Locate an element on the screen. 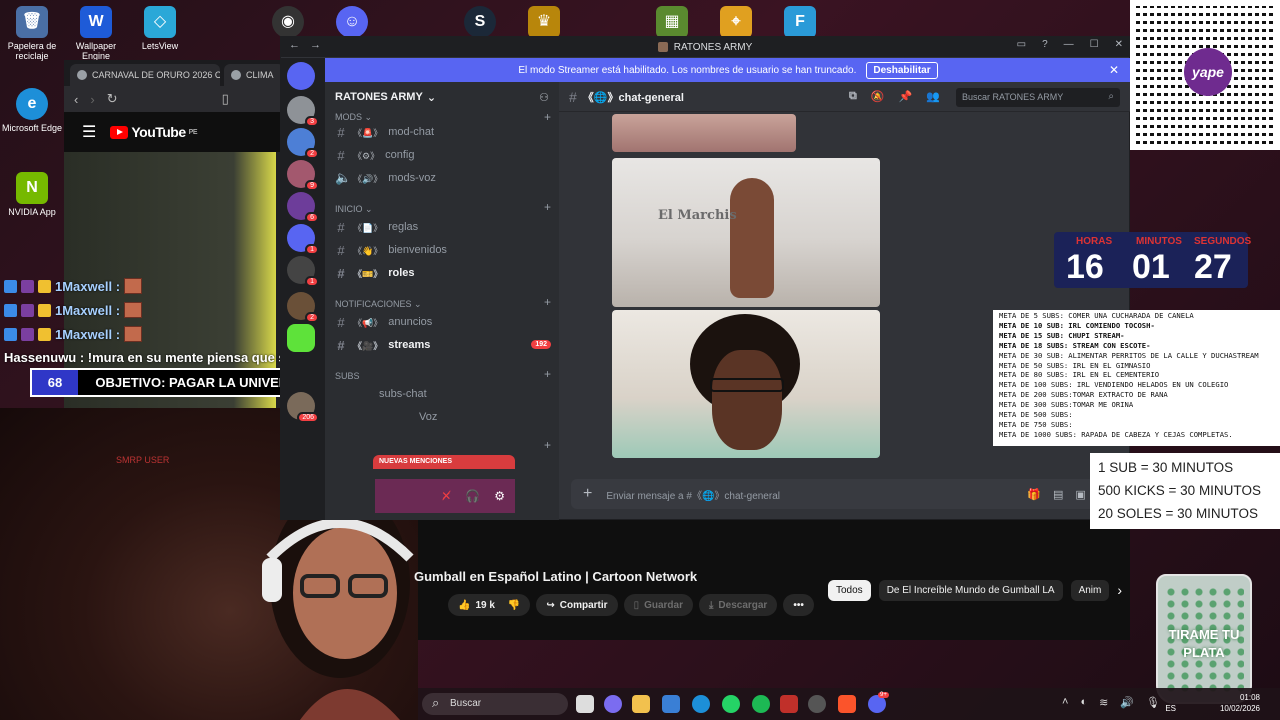 The height and width of the screenshot is (720, 1280). channel-subs-chat: subs-chat is located at coordinates (403, 394).